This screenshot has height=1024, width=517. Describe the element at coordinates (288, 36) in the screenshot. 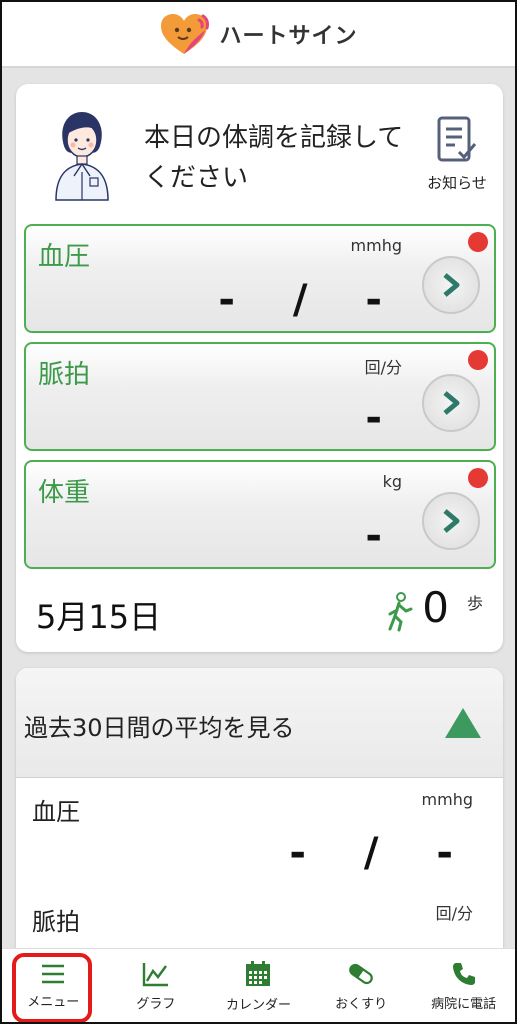

I see `app-name: ハートサイン` at that location.